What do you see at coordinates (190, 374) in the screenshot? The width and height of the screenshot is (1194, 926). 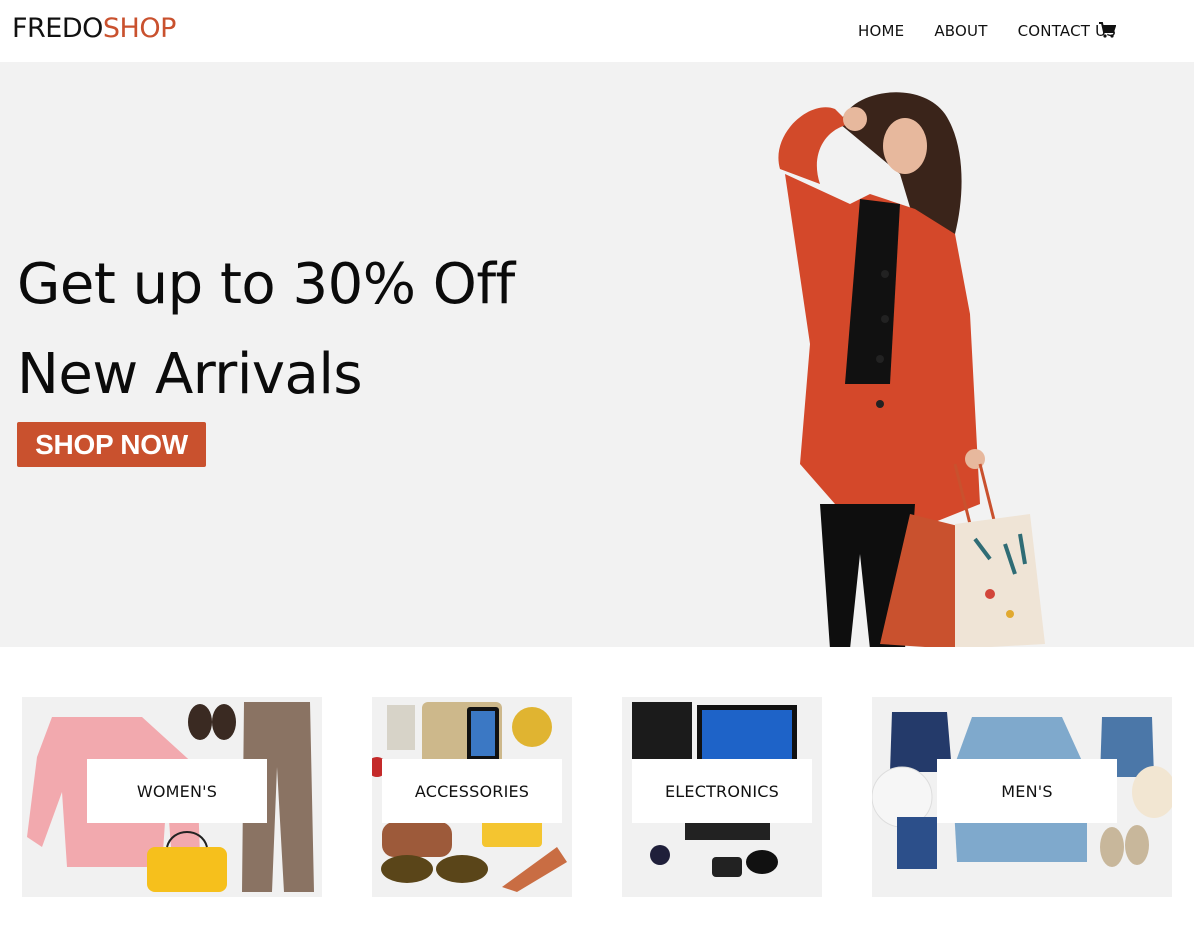 I see `hero-subheadline: New Arrivals` at bounding box center [190, 374].